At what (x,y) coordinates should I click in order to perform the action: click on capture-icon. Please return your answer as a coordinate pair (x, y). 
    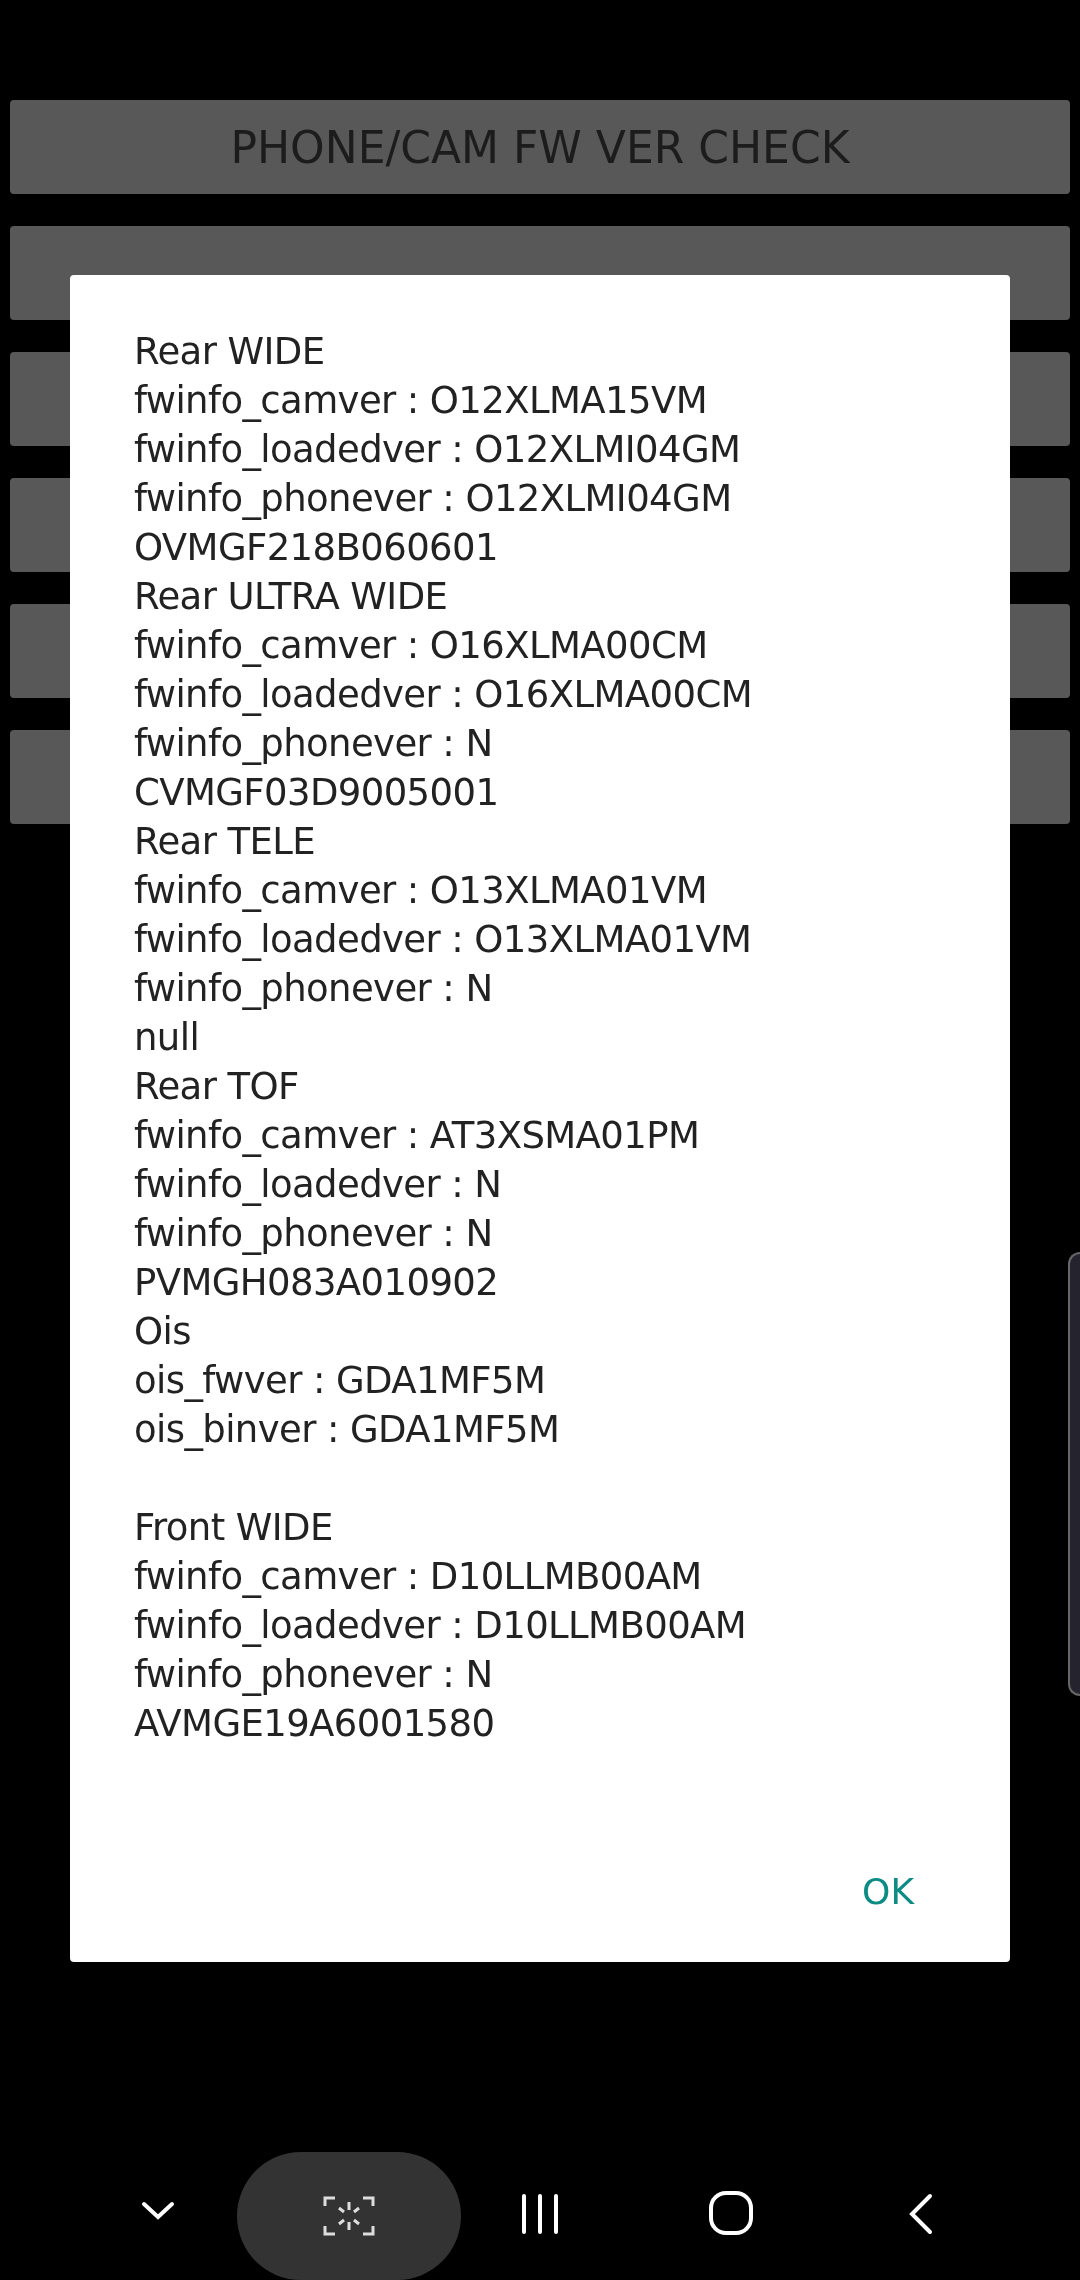
    Looking at the image, I should click on (349, 2216).